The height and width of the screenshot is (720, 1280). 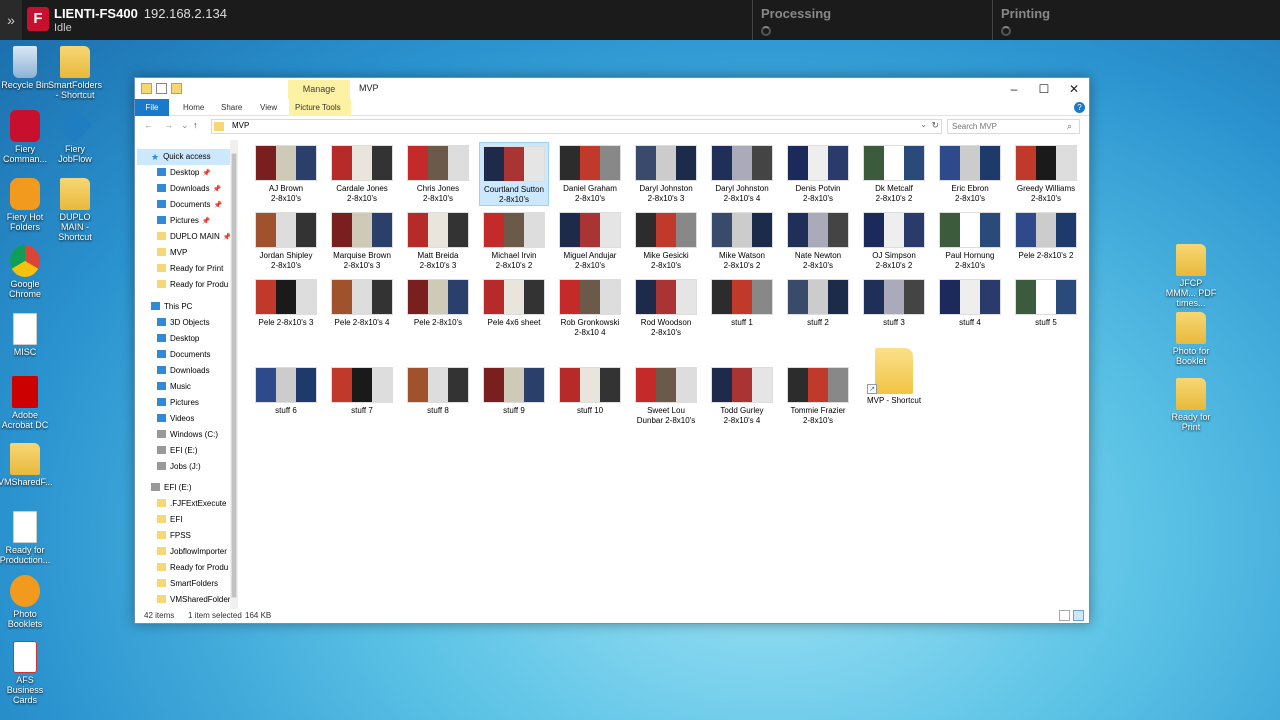 I want to click on nav-item-vmsharedfolder: VMSharedFolder, so click(x=193, y=600).